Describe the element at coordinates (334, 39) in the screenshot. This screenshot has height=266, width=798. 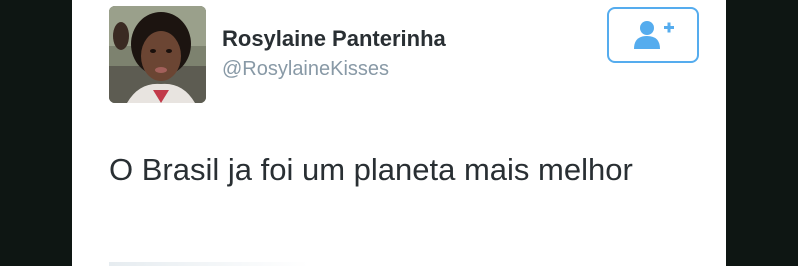
I see `display-name: Rosylaine Panterinha` at that location.